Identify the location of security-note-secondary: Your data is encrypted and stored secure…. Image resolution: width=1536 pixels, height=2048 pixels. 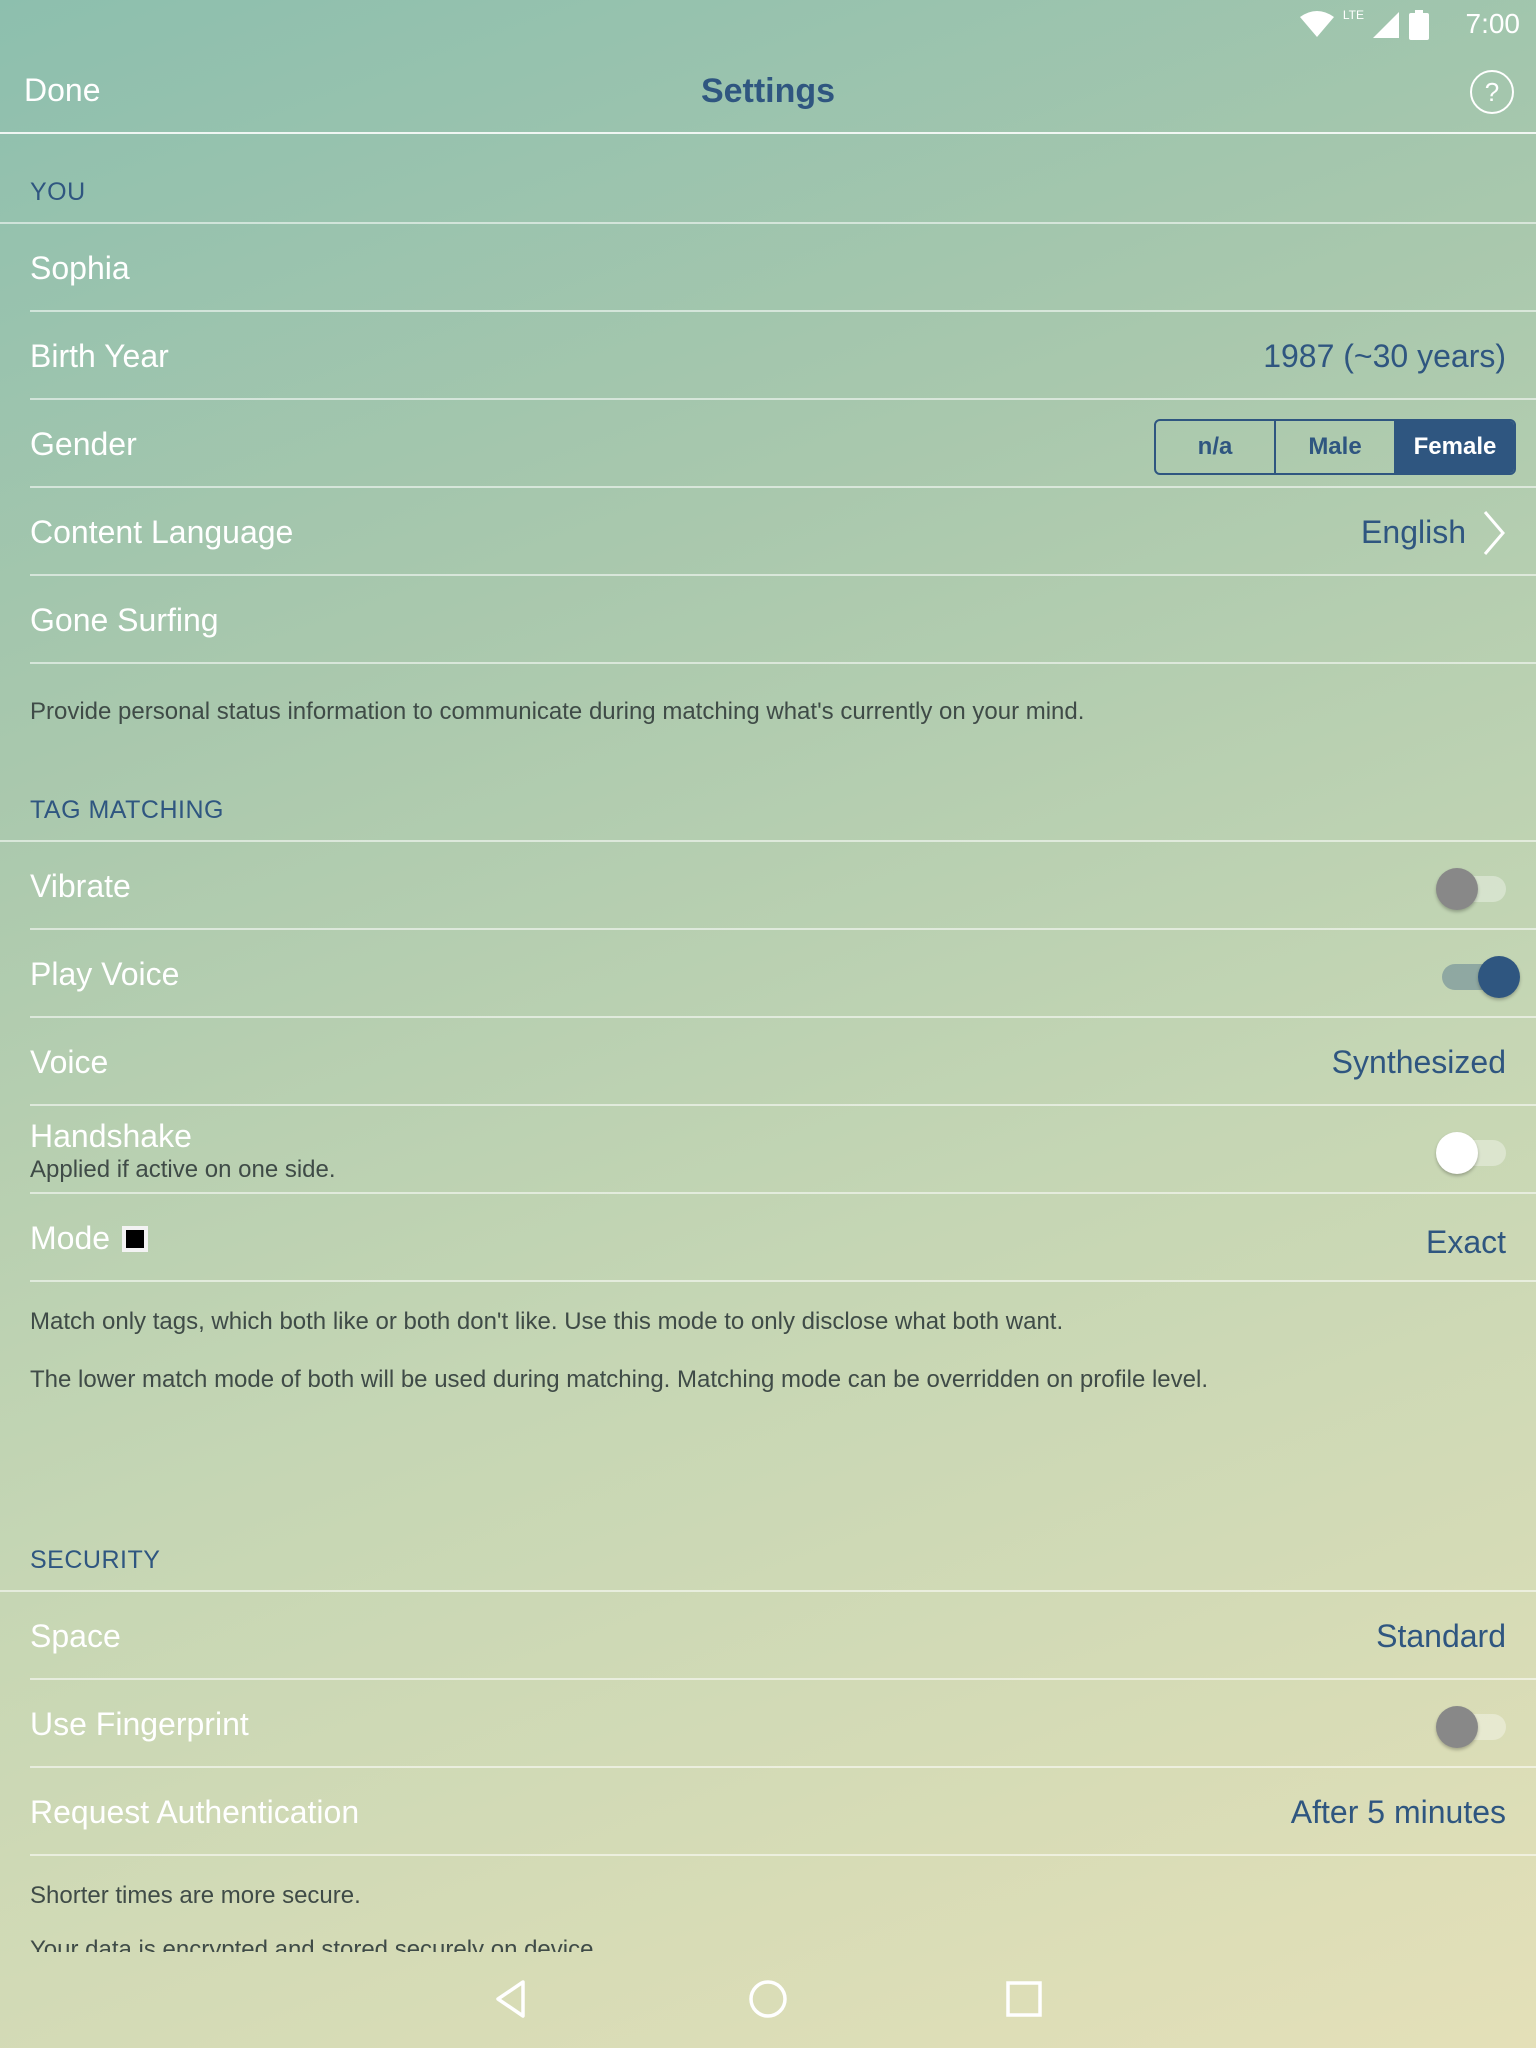
(315, 1944).